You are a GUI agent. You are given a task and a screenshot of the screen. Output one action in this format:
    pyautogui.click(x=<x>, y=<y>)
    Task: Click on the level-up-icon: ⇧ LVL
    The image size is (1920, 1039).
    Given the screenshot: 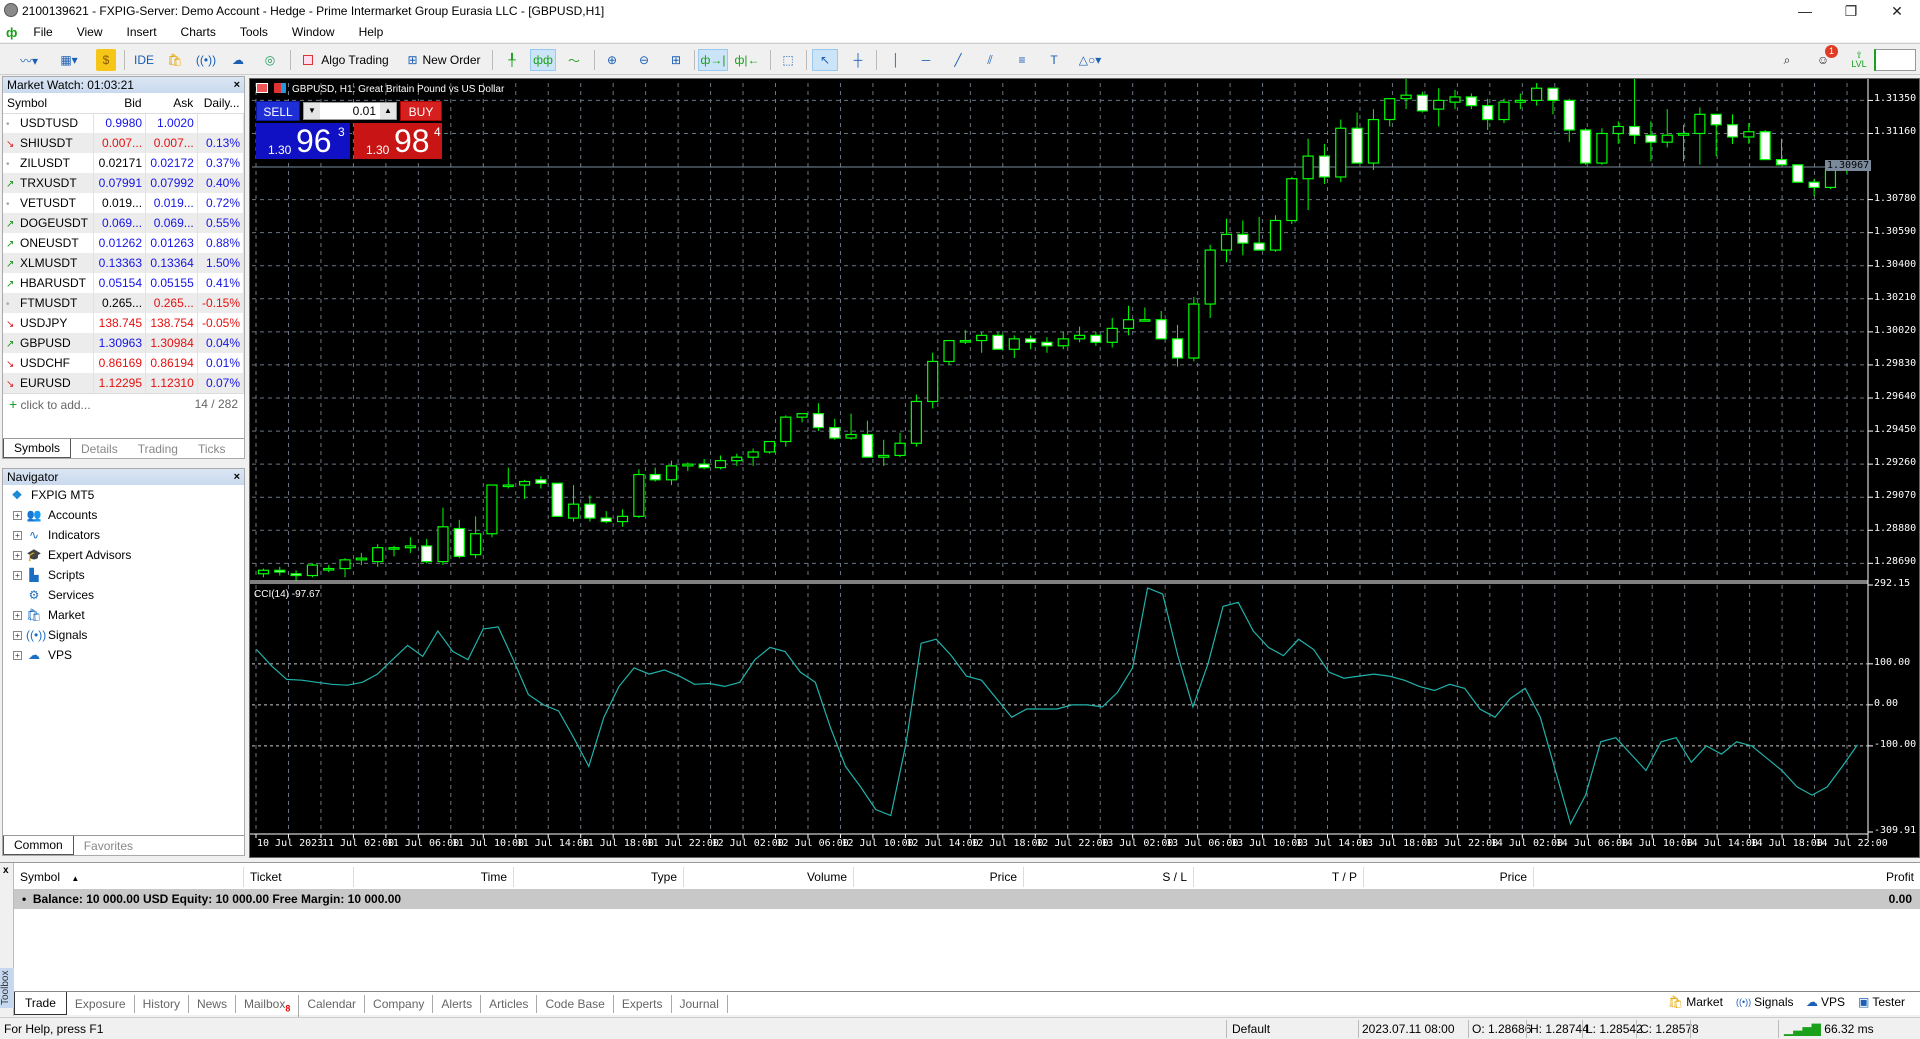 What is the action you would take?
    pyautogui.click(x=1859, y=60)
    